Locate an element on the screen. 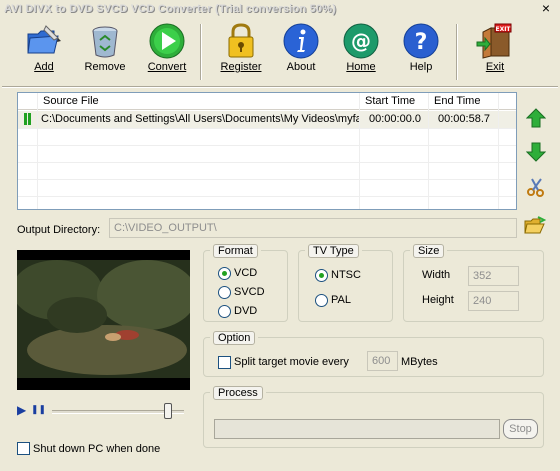  home-button: @ Home is located at coordinates (361, 53).